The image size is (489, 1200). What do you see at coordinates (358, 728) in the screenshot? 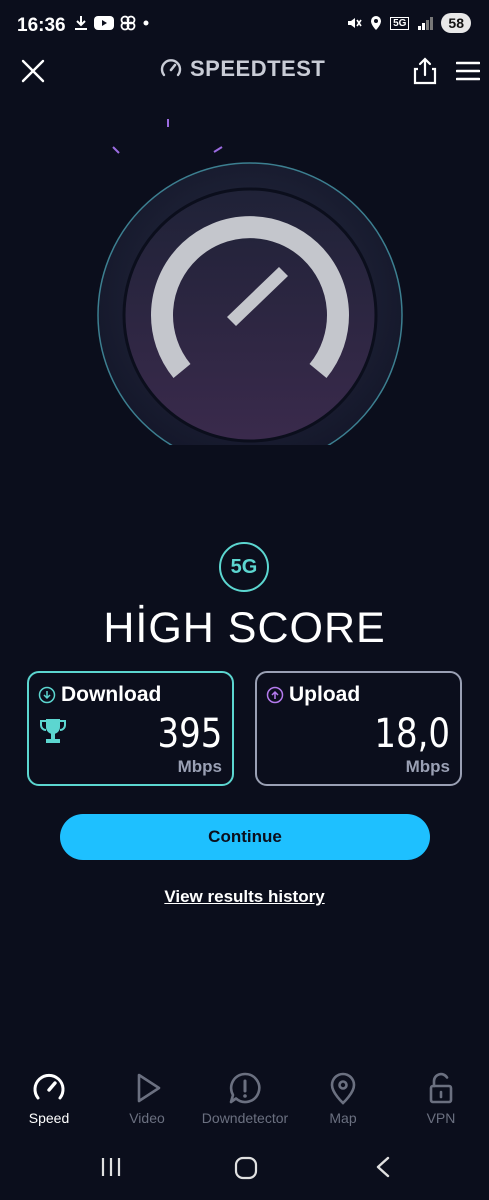
I see `upload-card: Upload 18,0 Mbps` at bounding box center [358, 728].